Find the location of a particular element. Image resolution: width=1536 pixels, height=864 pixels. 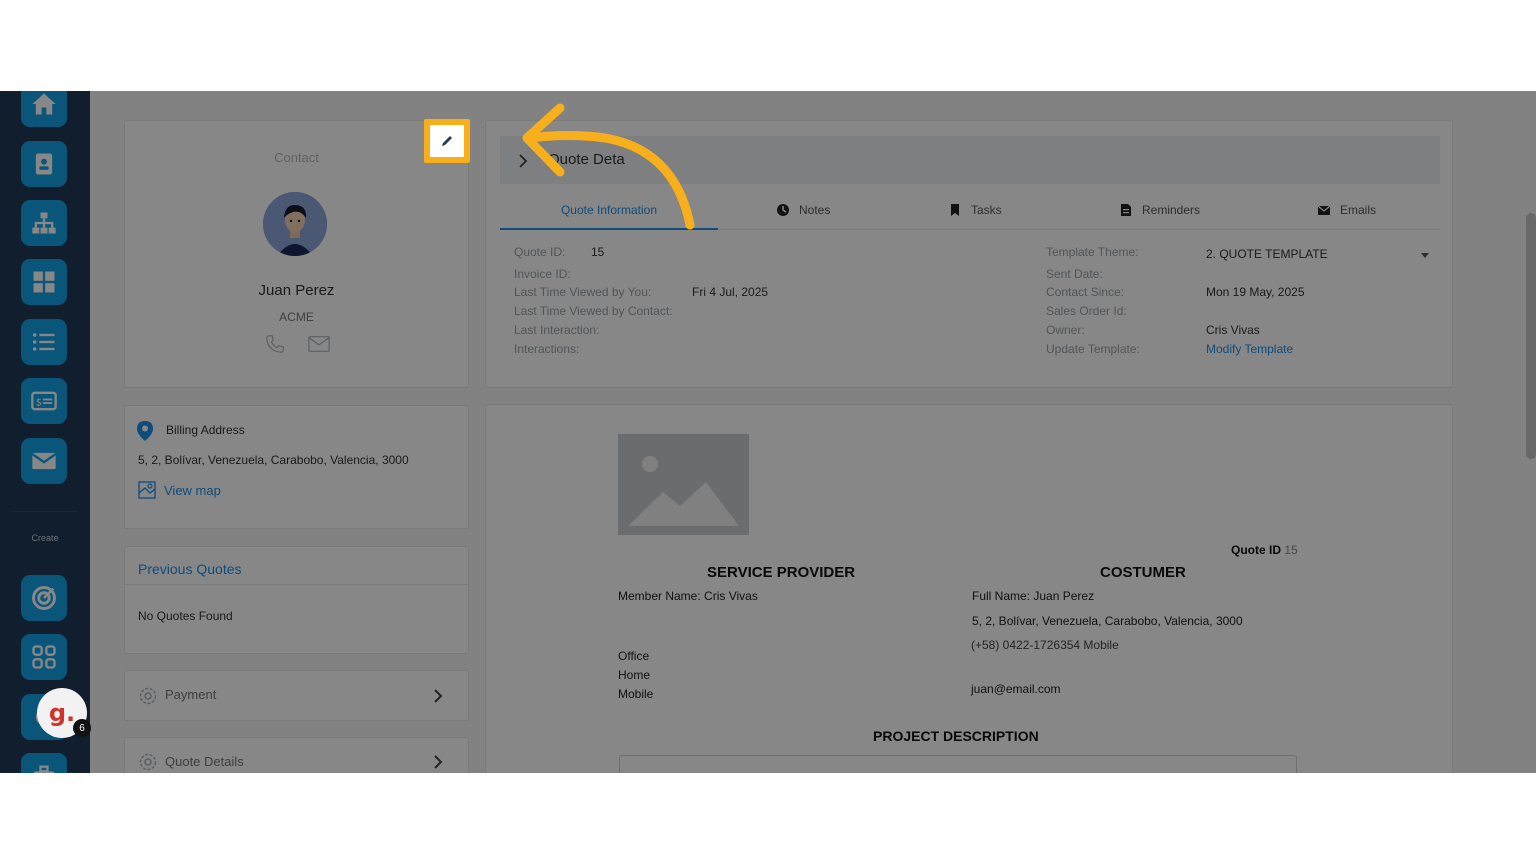

view-map-link: View map is located at coordinates (192, 490).